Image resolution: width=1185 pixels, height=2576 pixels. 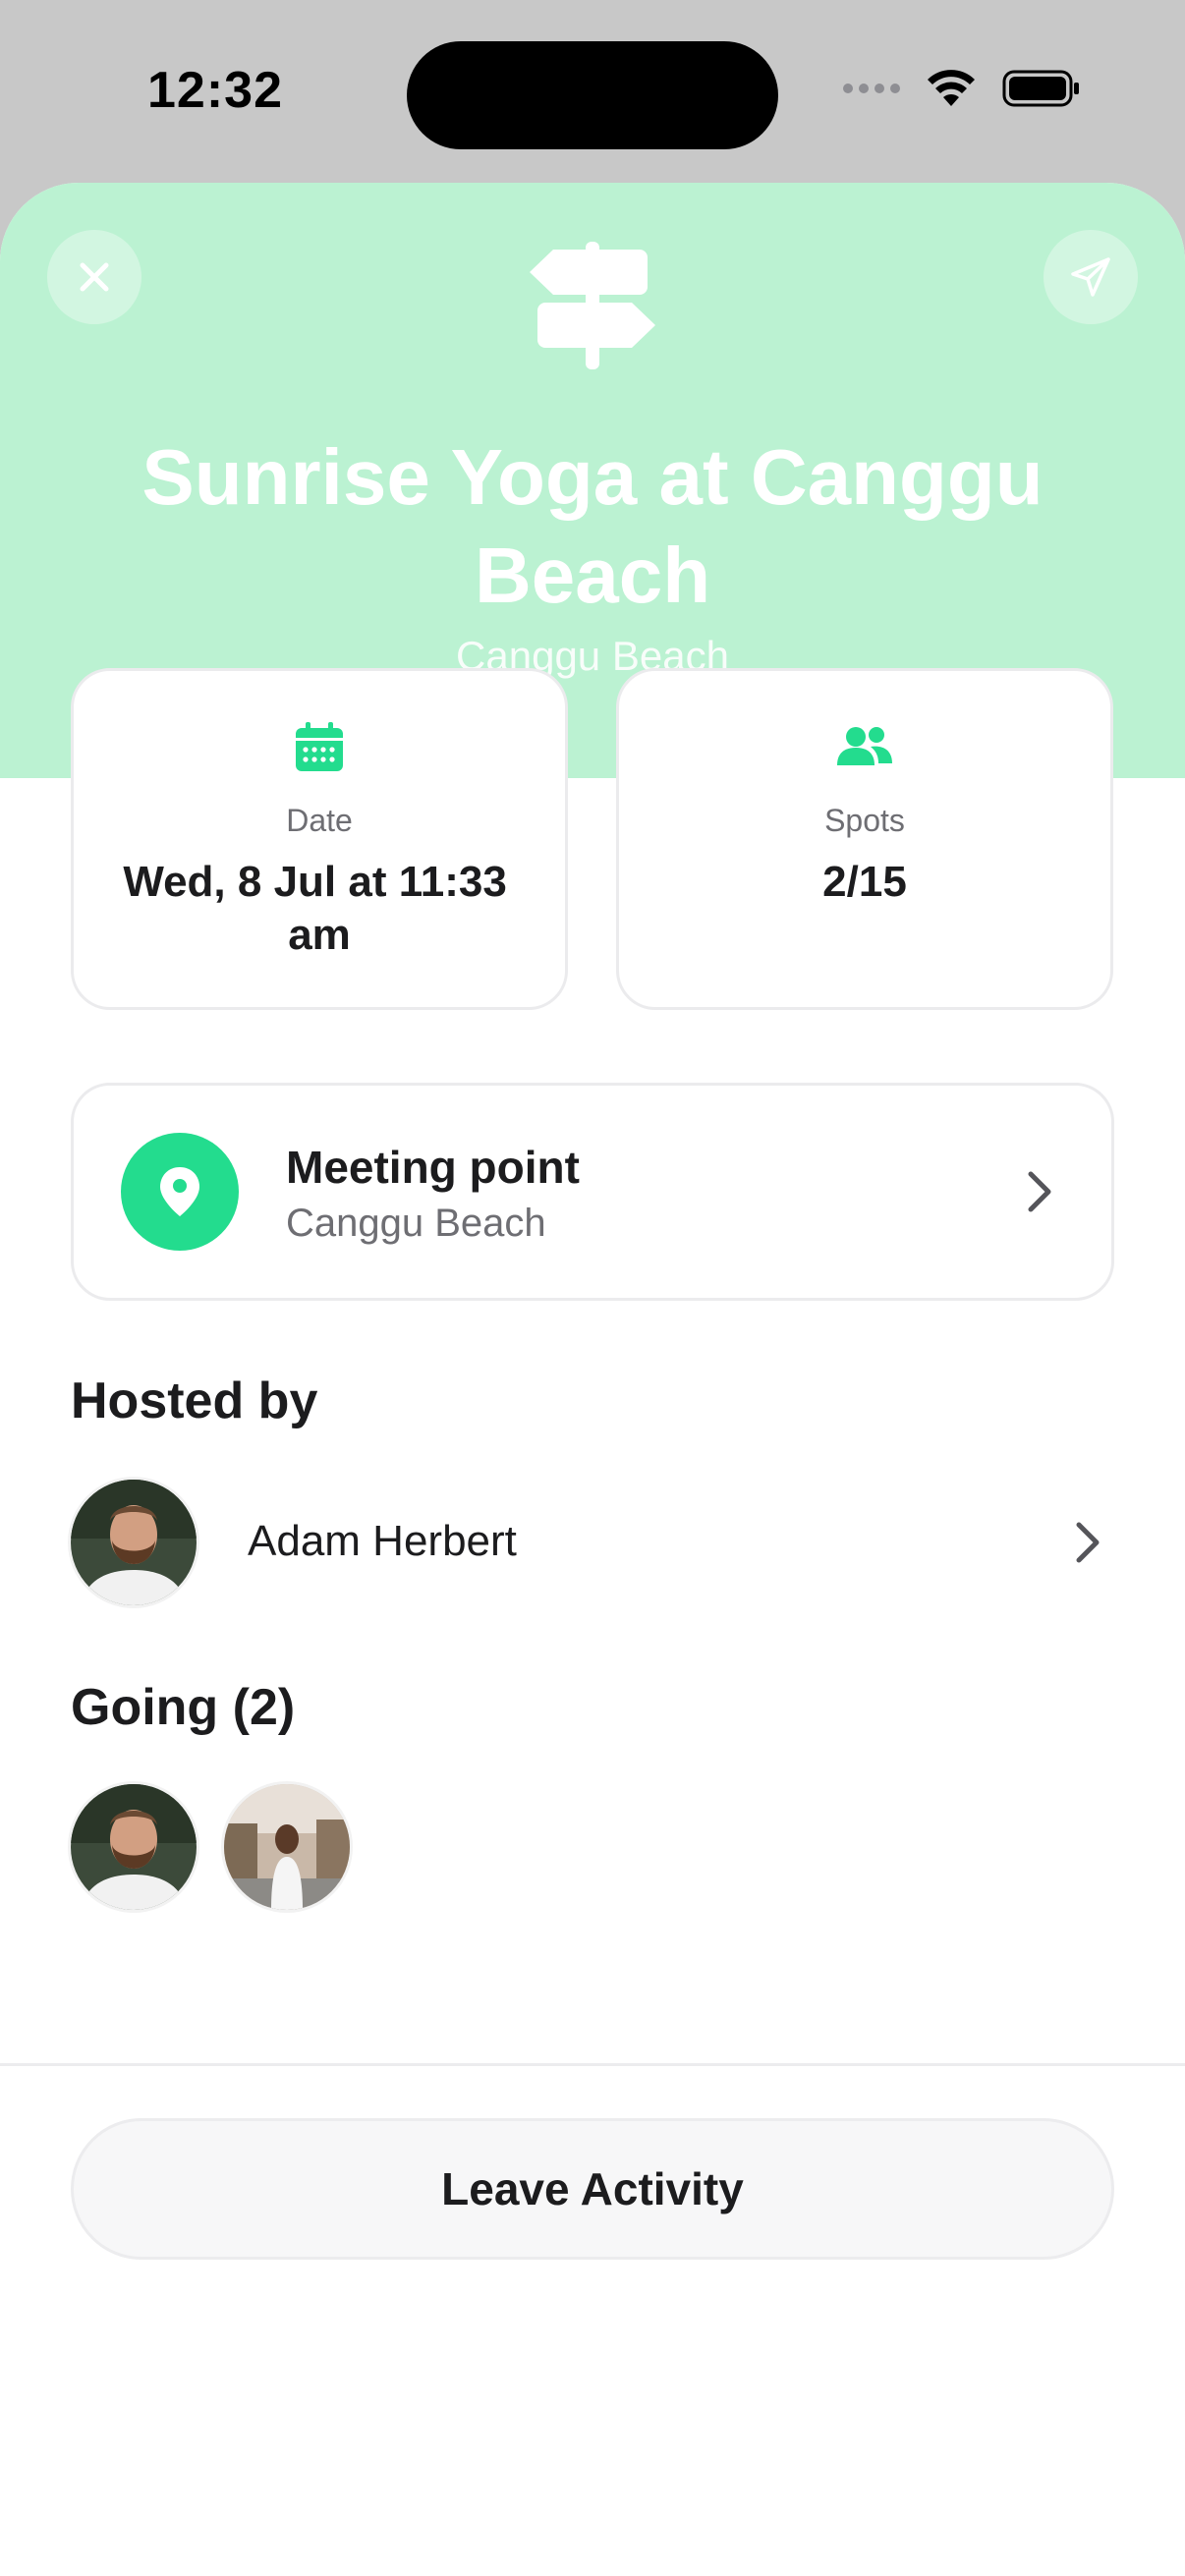 I want to click on date-value: Wed, 8 Jul at 11:33 am, so click(x=320, y=908).